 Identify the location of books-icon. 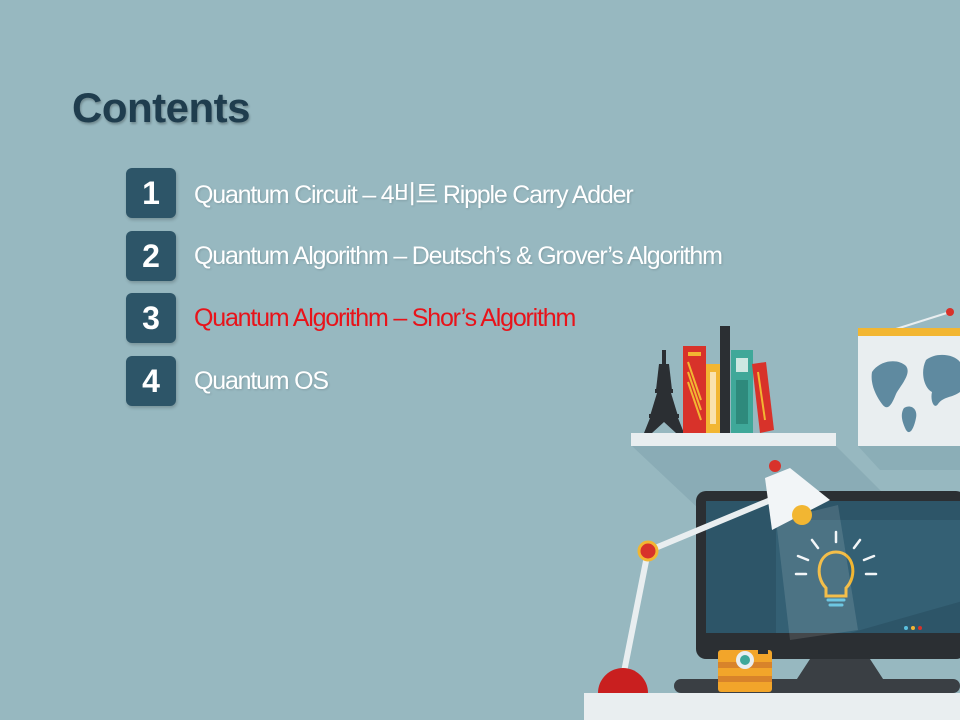
(728, 379).